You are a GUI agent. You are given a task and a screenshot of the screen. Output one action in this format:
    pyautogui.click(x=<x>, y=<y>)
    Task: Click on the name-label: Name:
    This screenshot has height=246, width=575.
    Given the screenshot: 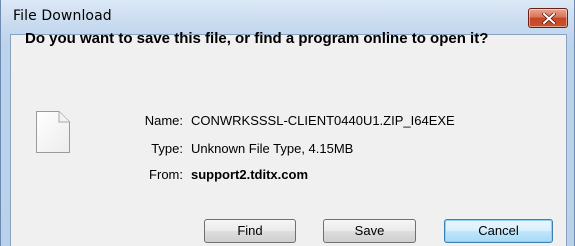 What is the action you would take?
    pyautogui.click(x=163, y=120)
    